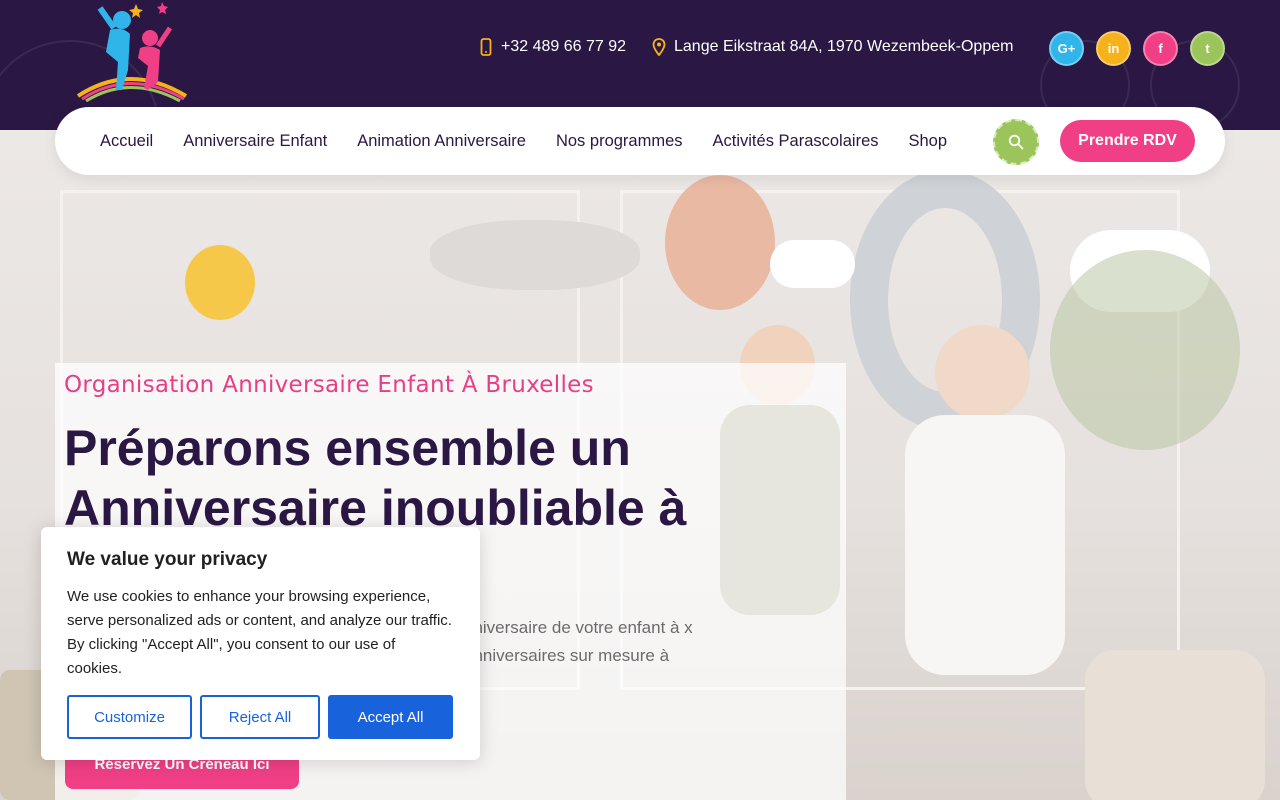 The image size is (1280, 800). Describe the element at coordinates (659, 47) in the screenshot. I see `map-pin-icon` at that location.